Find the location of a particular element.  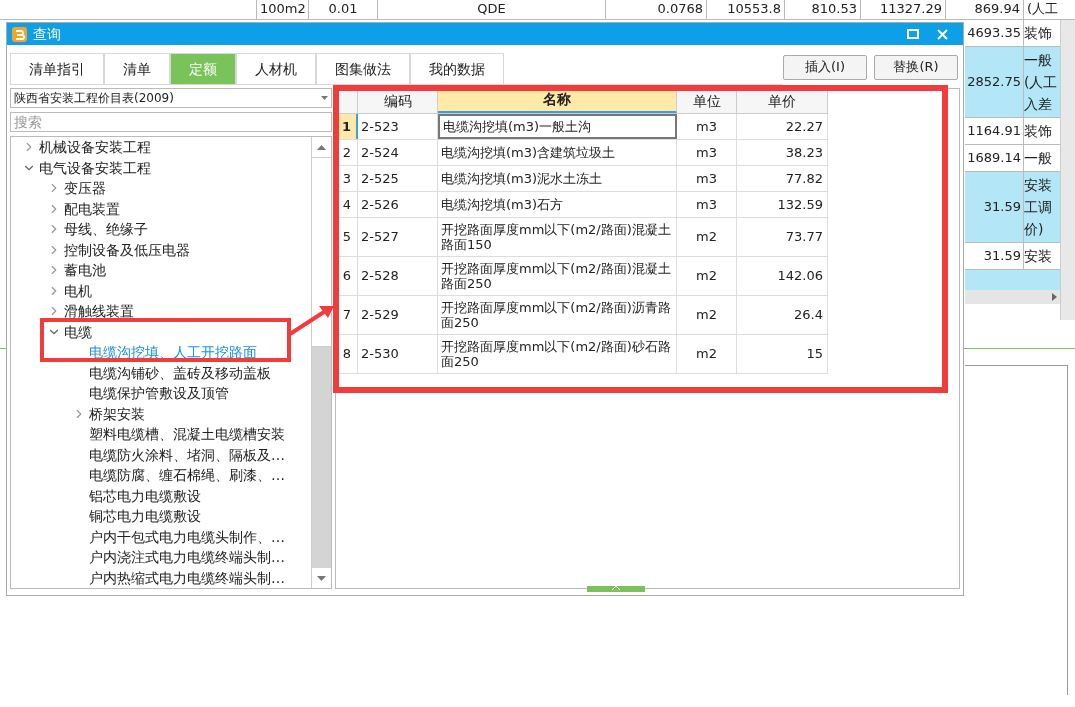

sheet-cell: QDE is located at coordinates (491, 9).